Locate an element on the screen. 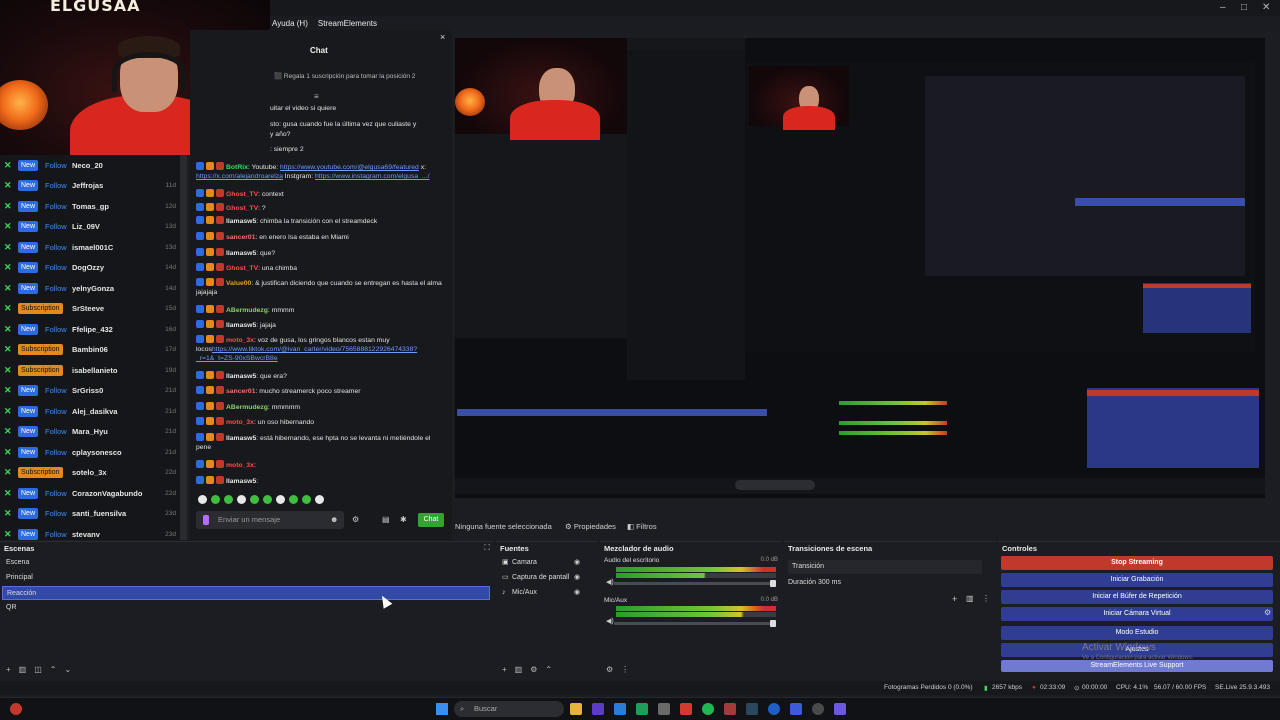 The width and height of the screenshot is (1280, 720). chat-username: sancer01 is located at coordinates (240, 391).